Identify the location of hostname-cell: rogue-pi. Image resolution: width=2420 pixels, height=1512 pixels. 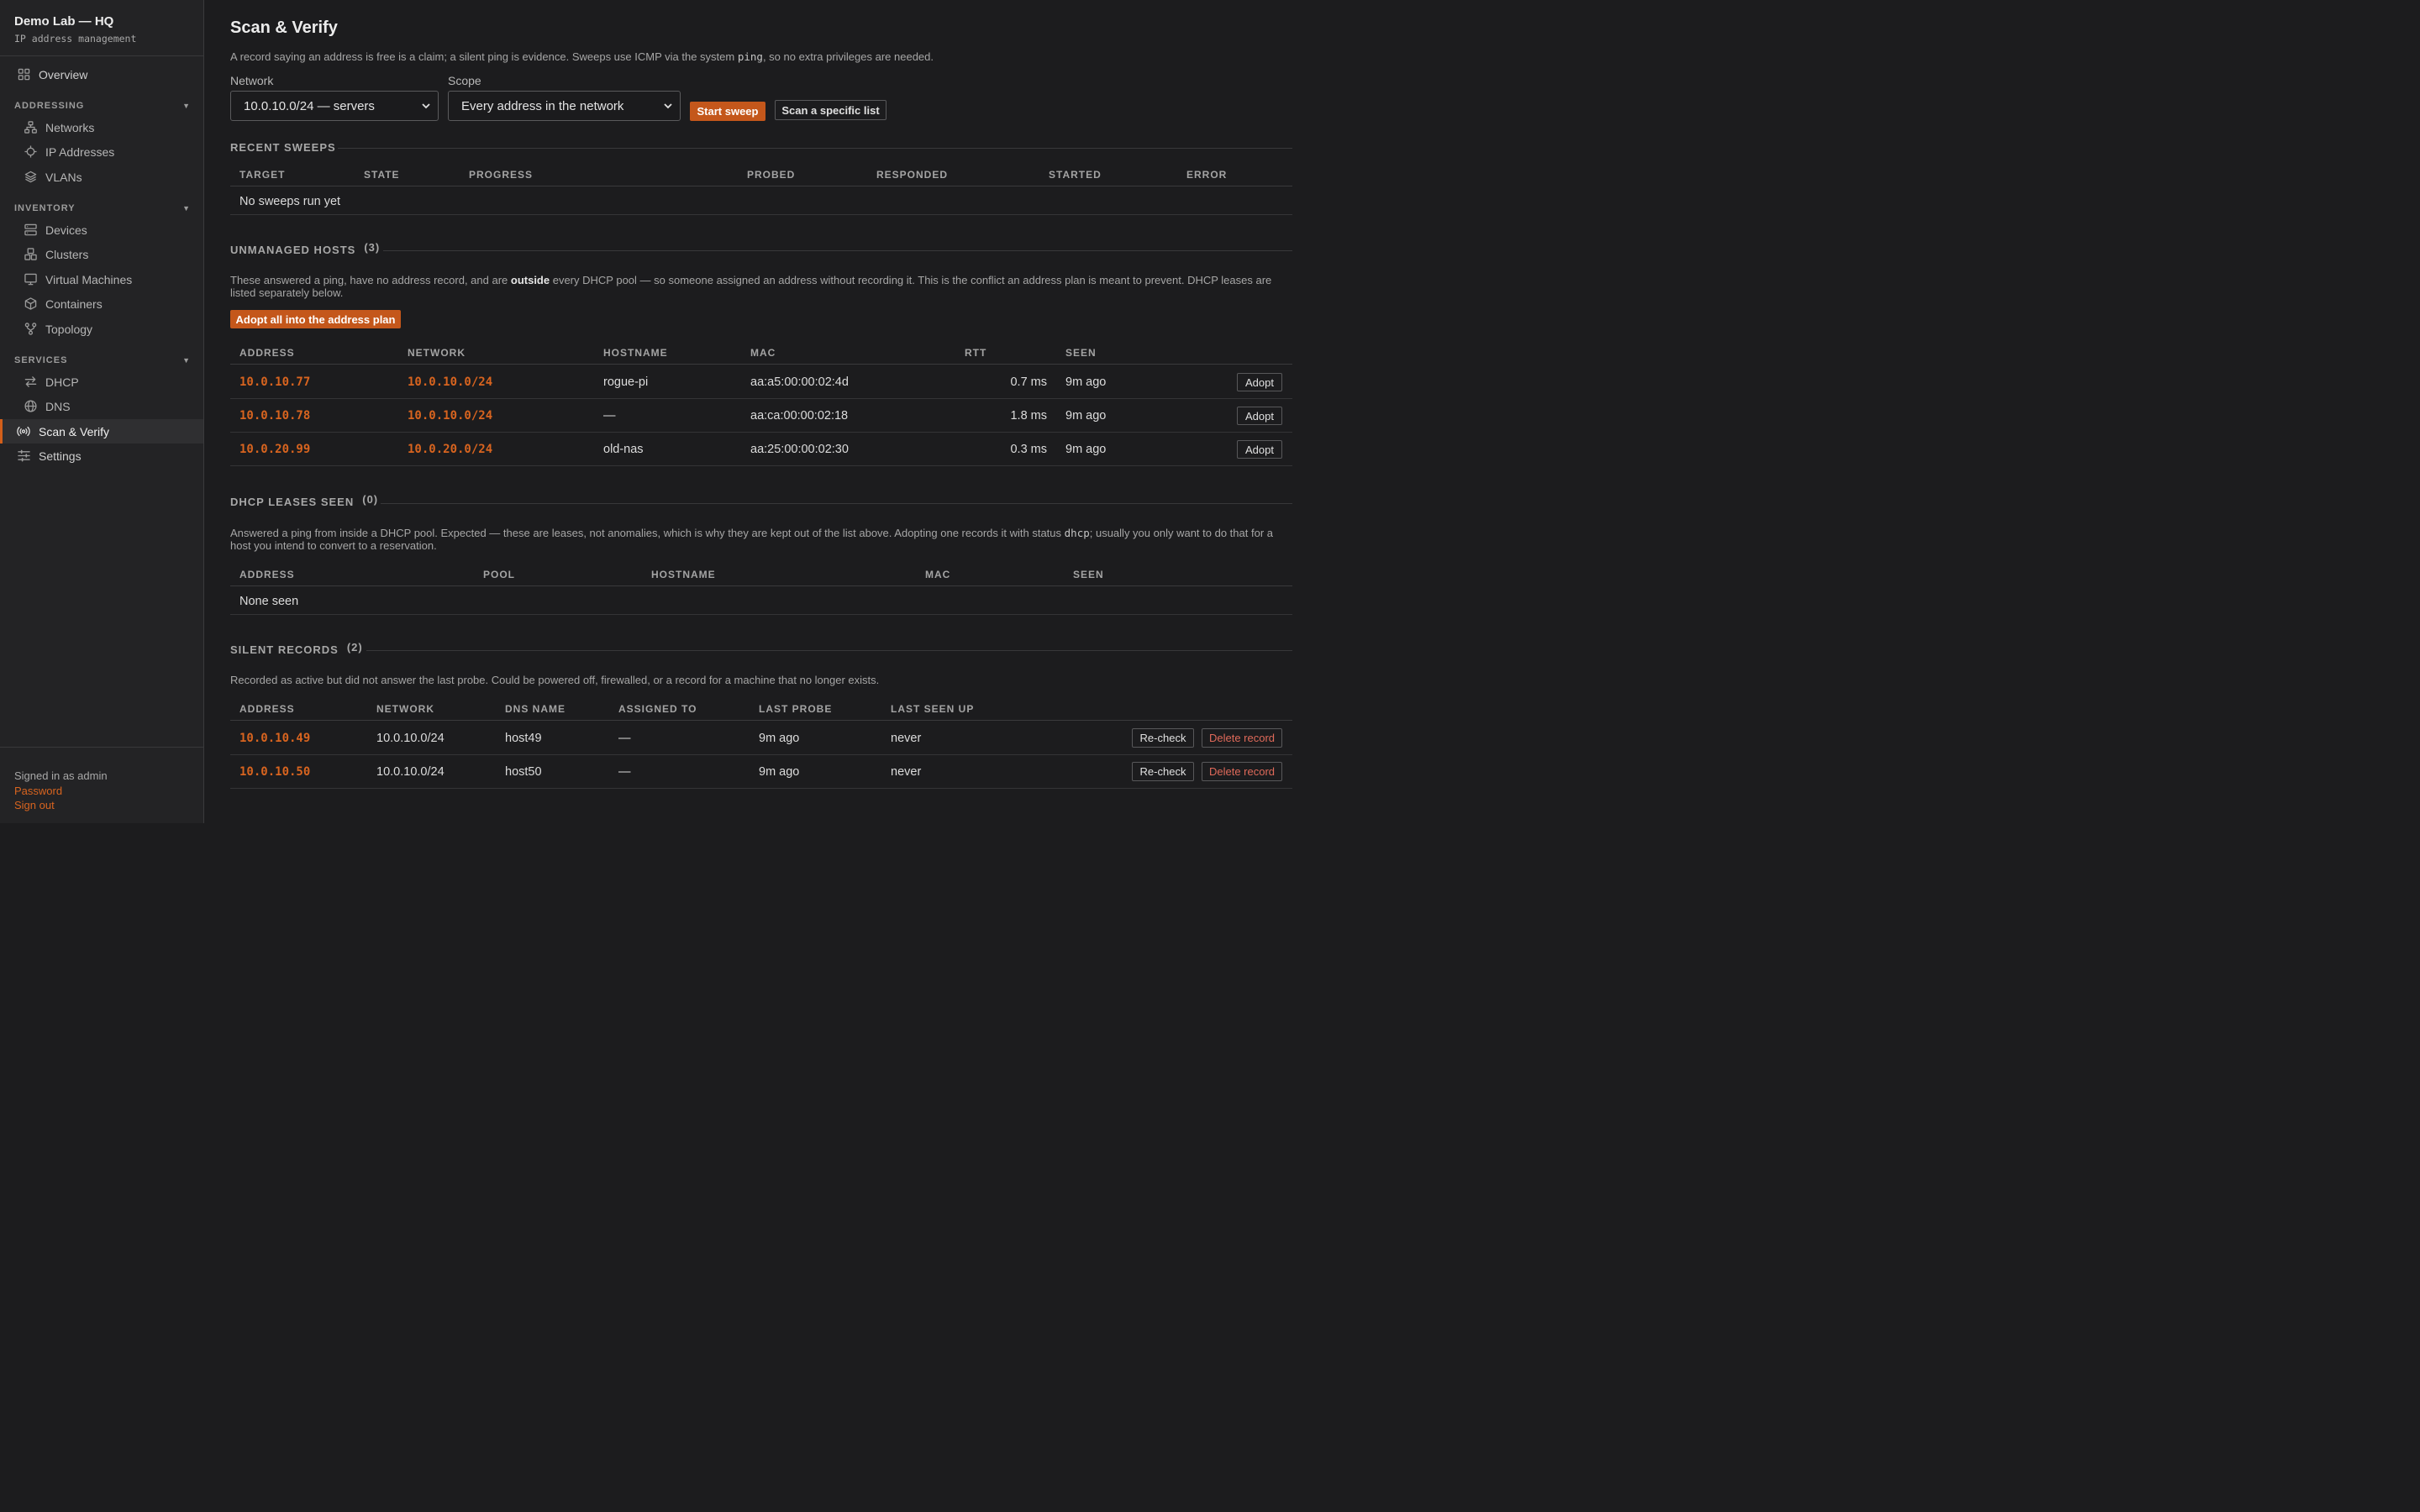
(626, 382).